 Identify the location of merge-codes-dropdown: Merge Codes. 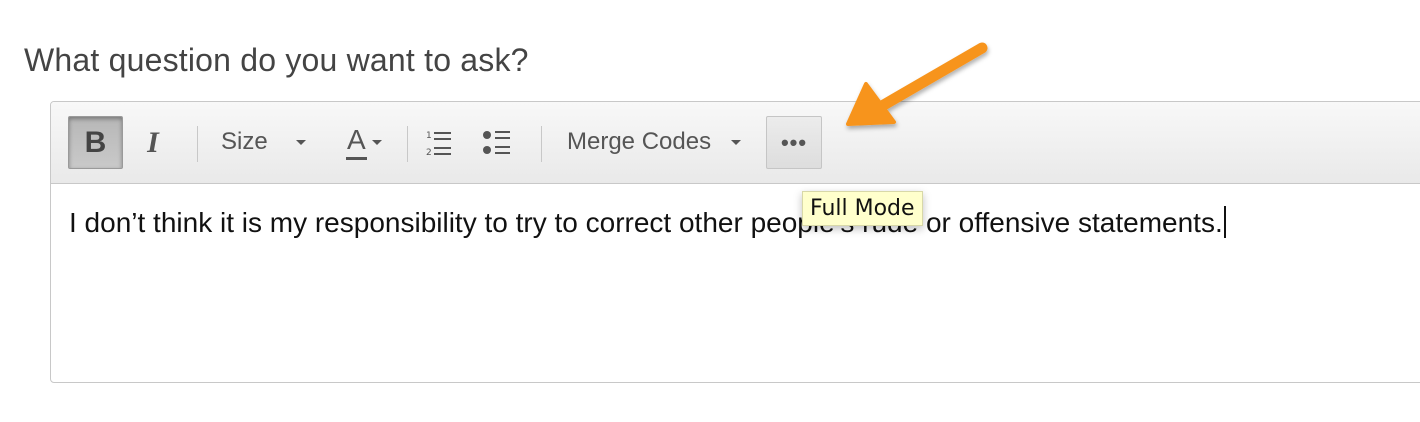
(654, 142).